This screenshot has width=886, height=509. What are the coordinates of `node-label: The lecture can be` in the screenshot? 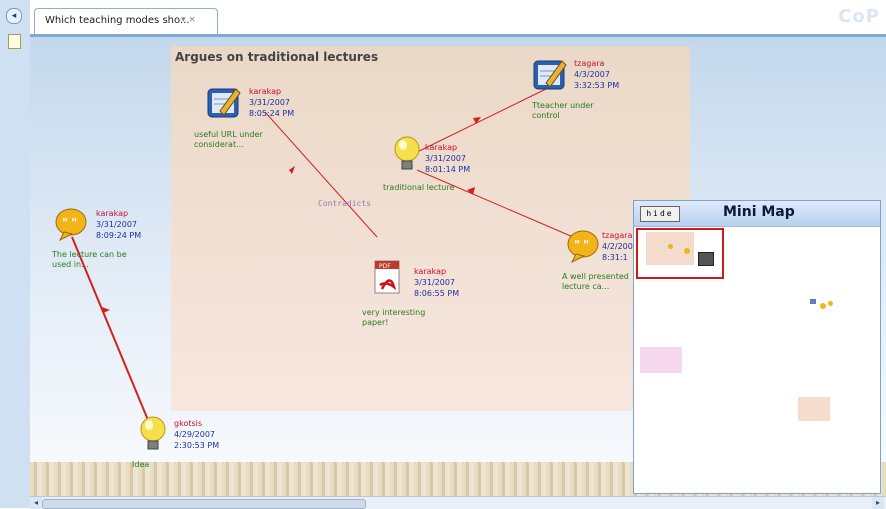 It's located at (89, 255).